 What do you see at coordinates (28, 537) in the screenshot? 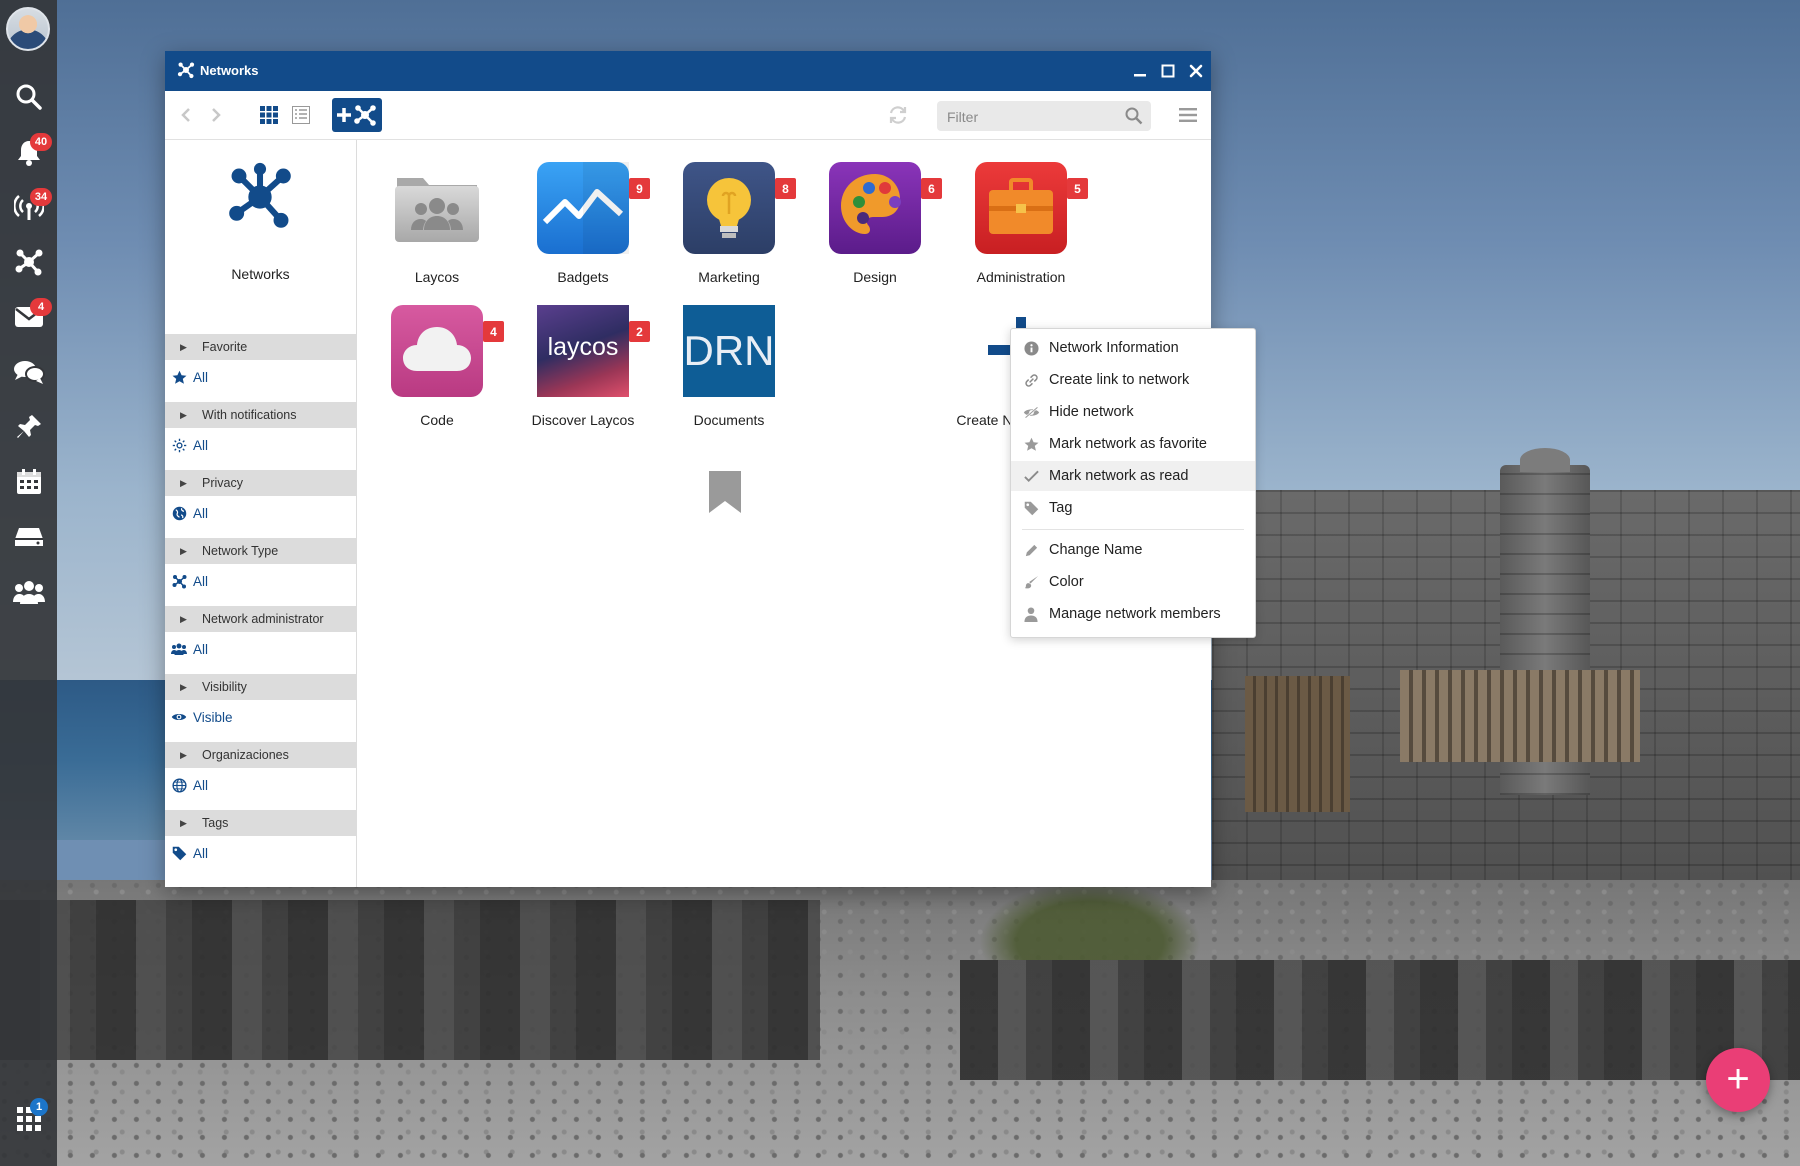
I see `dock-storage` at bounding box center [28, 537].